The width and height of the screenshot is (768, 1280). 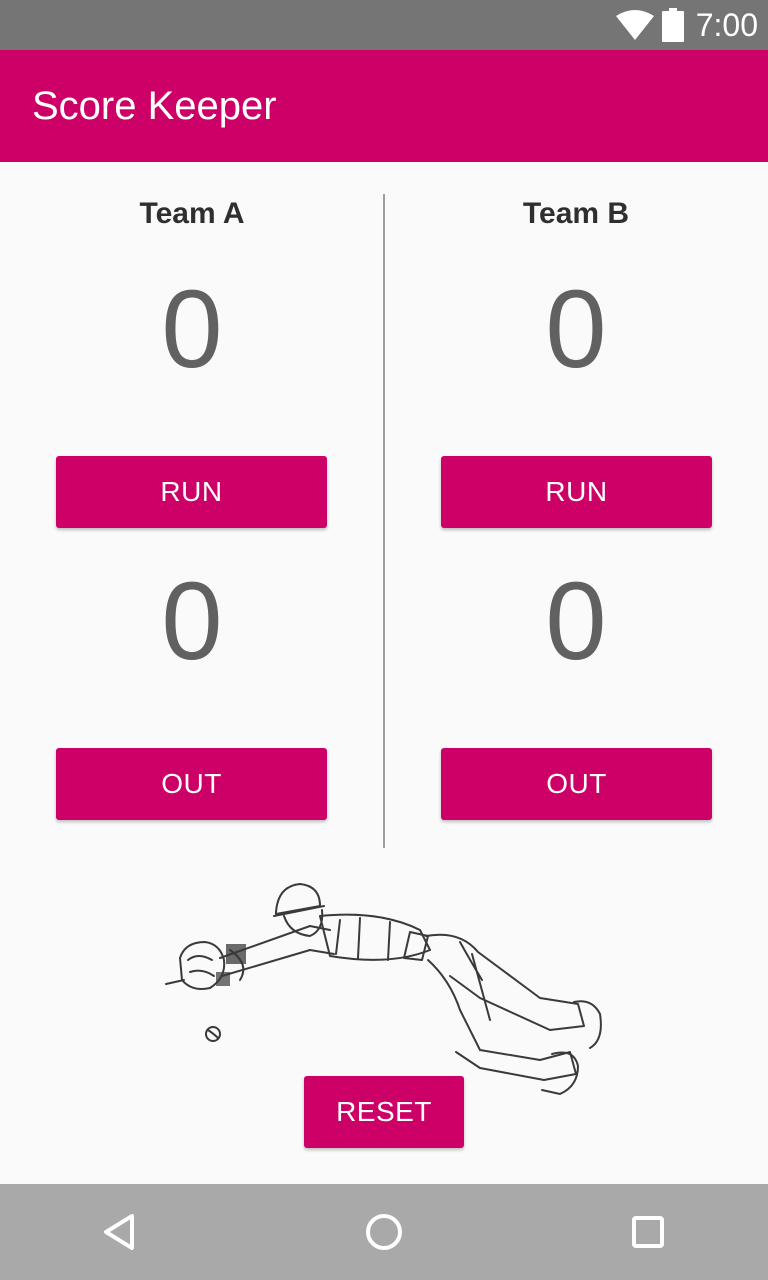 What do you see at coordinates (576, 492) in the screenshot?
I see `team-b-run-button: RUN` at bounding box center [576, 492].